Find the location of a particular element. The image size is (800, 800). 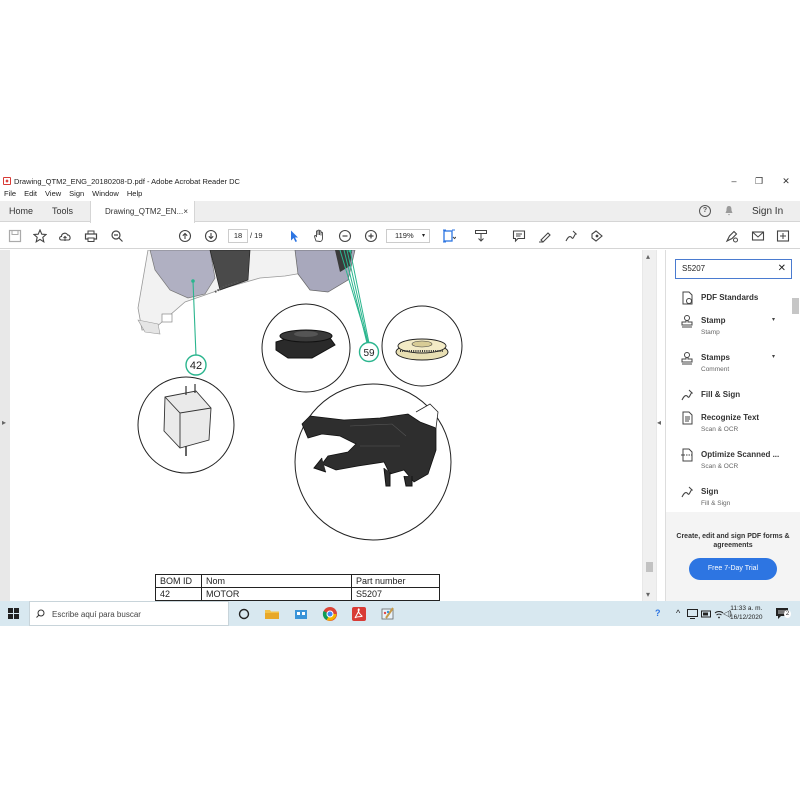

email-icon is located at coordinates (758, 236).